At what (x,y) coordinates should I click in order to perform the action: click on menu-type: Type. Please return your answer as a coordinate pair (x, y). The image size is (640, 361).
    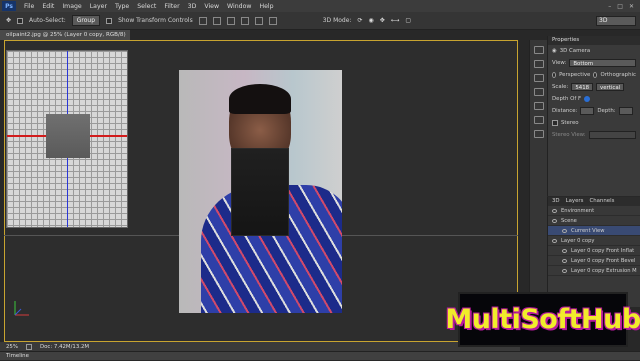
    Looking at the image, I should click on (122, 6).